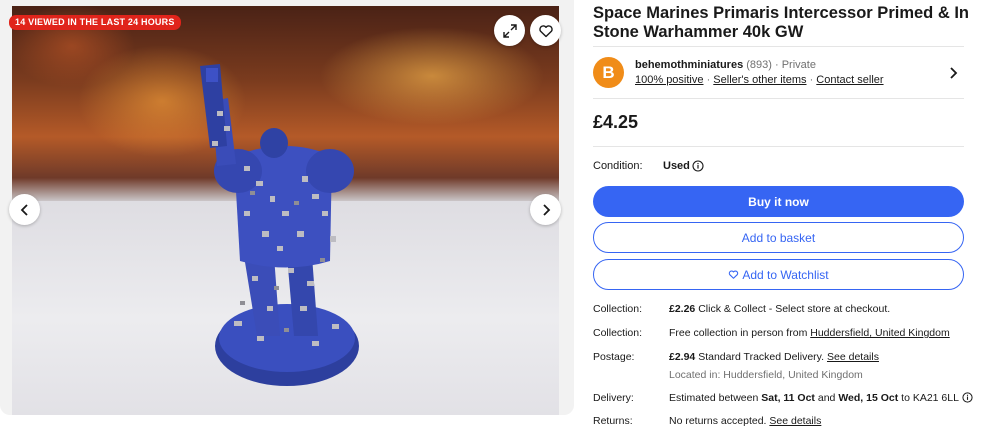  I want to click on seller-name: behemothminiatures, so click(689, 65).